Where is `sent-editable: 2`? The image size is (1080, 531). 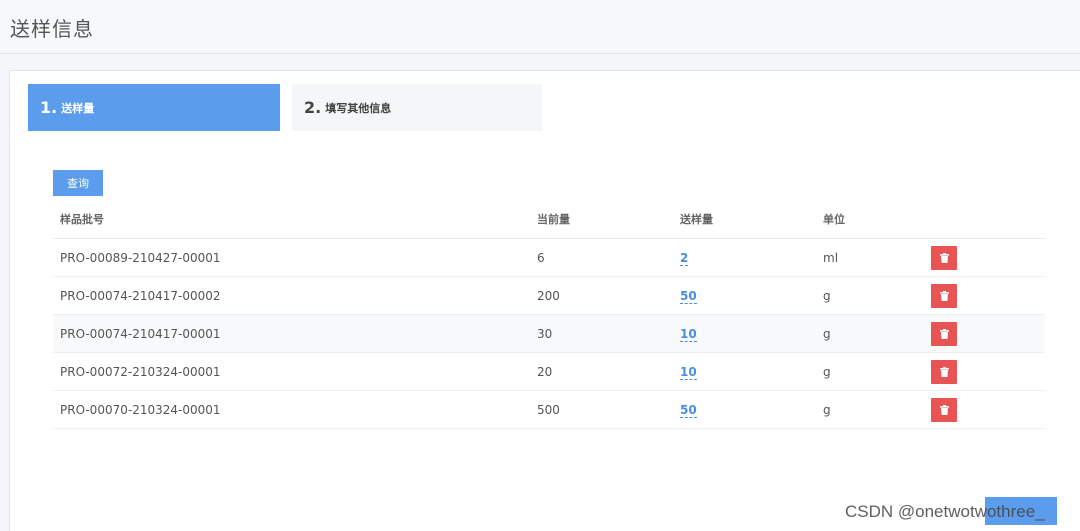
sent-editable: 2 is located at coordinates (684, 258).